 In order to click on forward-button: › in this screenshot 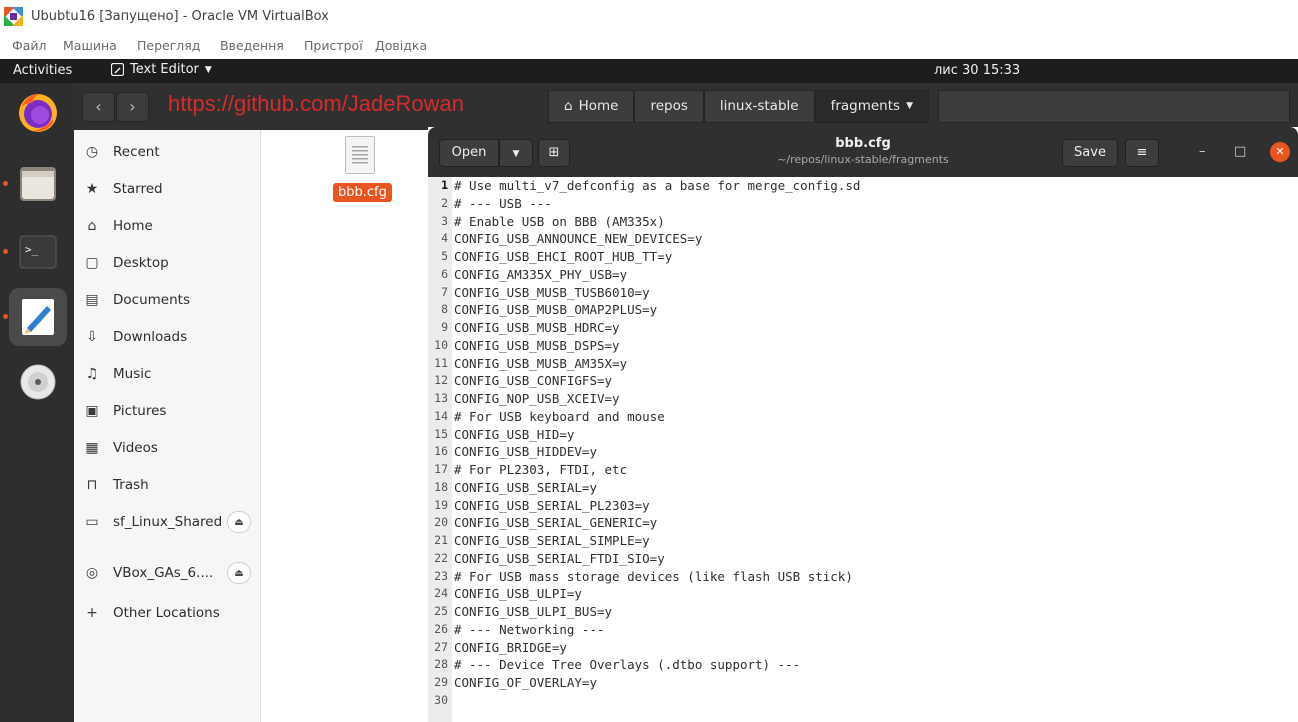, I will do `click(132, 107)`.